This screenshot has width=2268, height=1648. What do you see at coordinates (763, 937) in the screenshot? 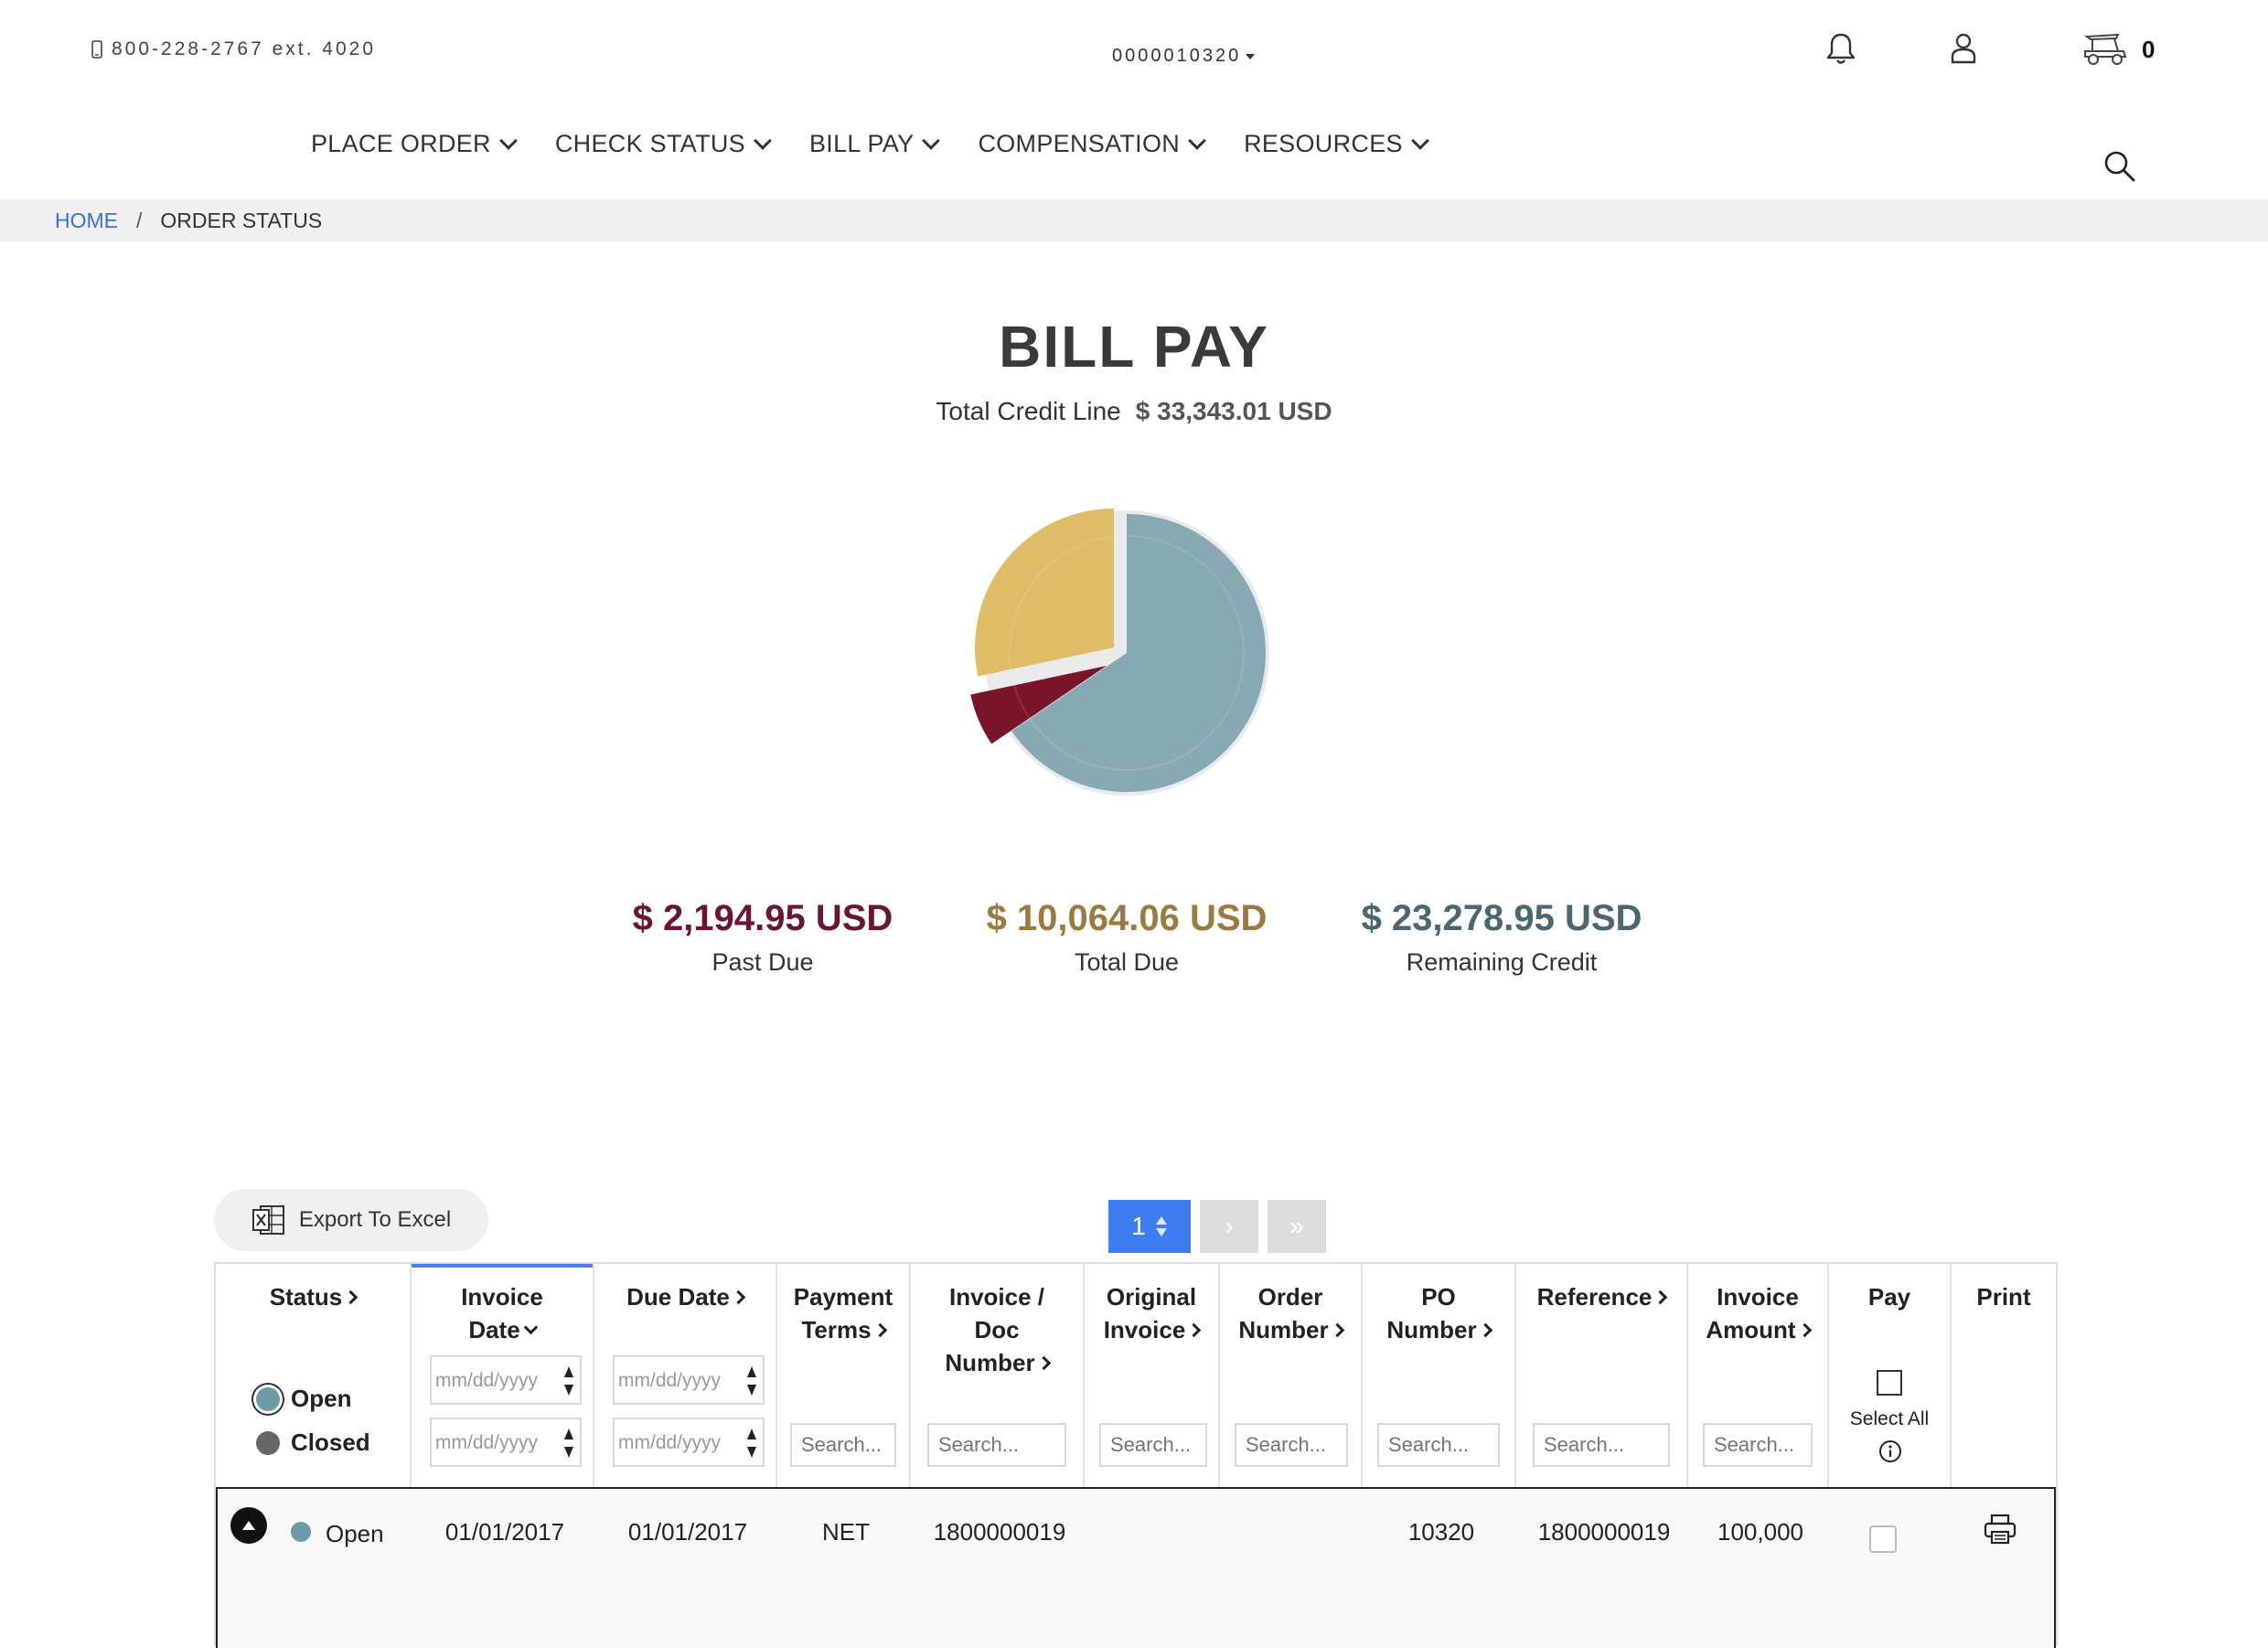
I see `summary-past-due: $ 2,194.95 USD Past Due` at bounding box center [763, 937].